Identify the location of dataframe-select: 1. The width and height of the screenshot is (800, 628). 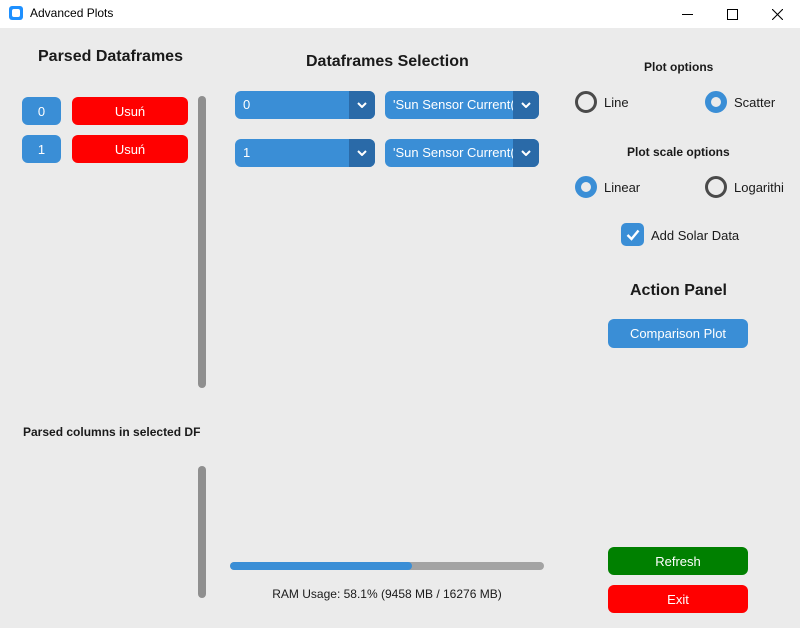
(305, 153).